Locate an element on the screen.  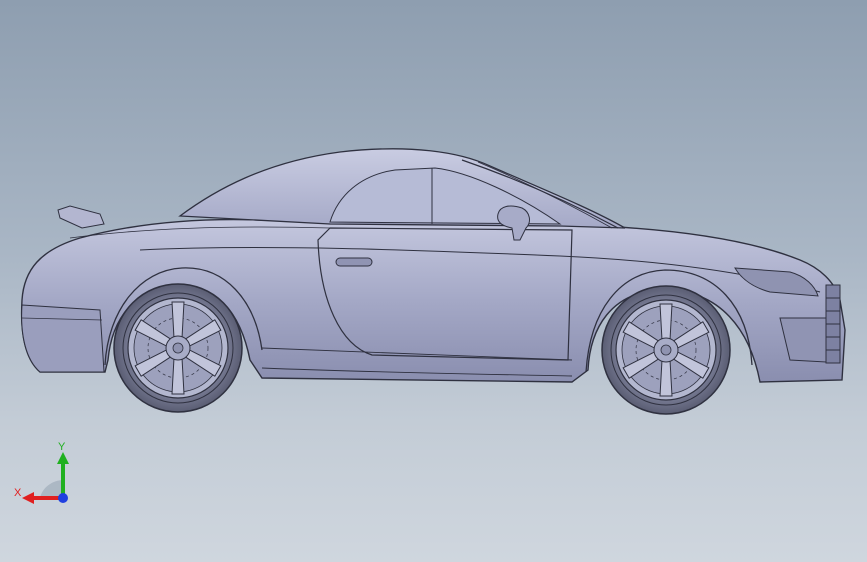
door-handle is located at coordinates (354, 262).